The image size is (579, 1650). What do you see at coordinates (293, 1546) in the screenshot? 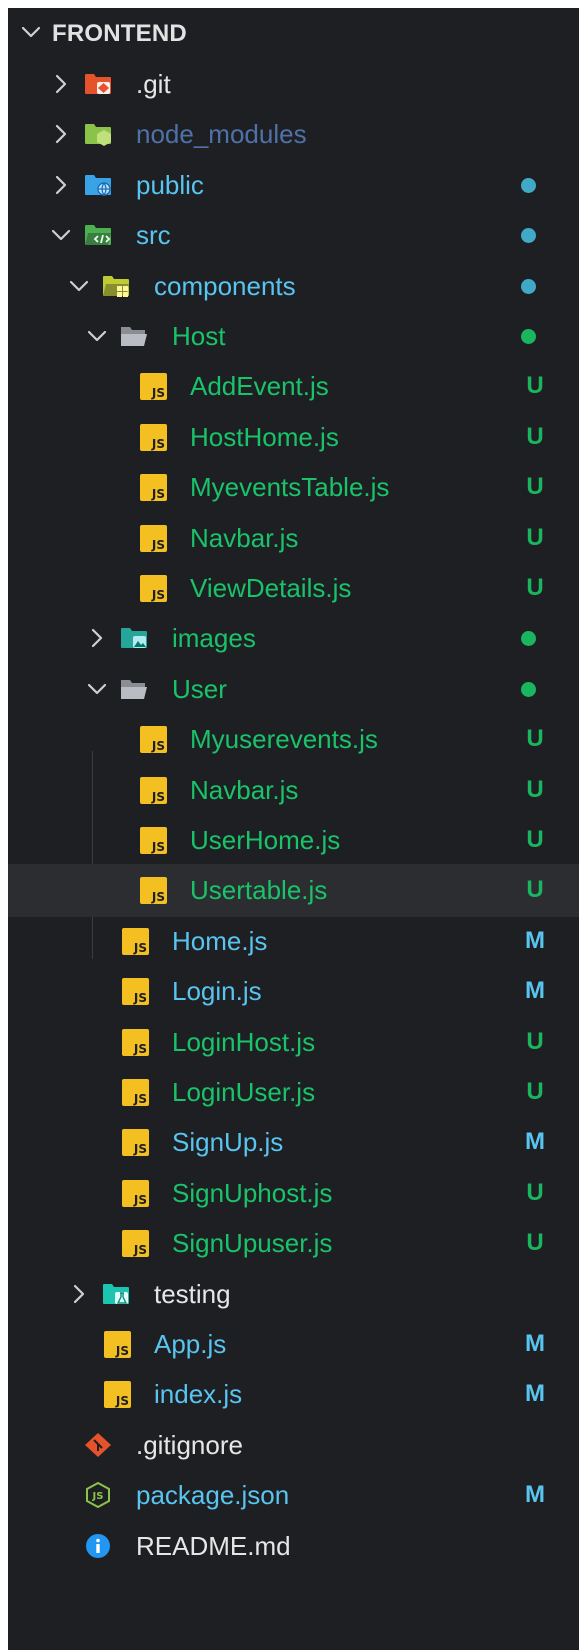
I see `tree-file-row: README.md` at bounding box center [293, 1546].